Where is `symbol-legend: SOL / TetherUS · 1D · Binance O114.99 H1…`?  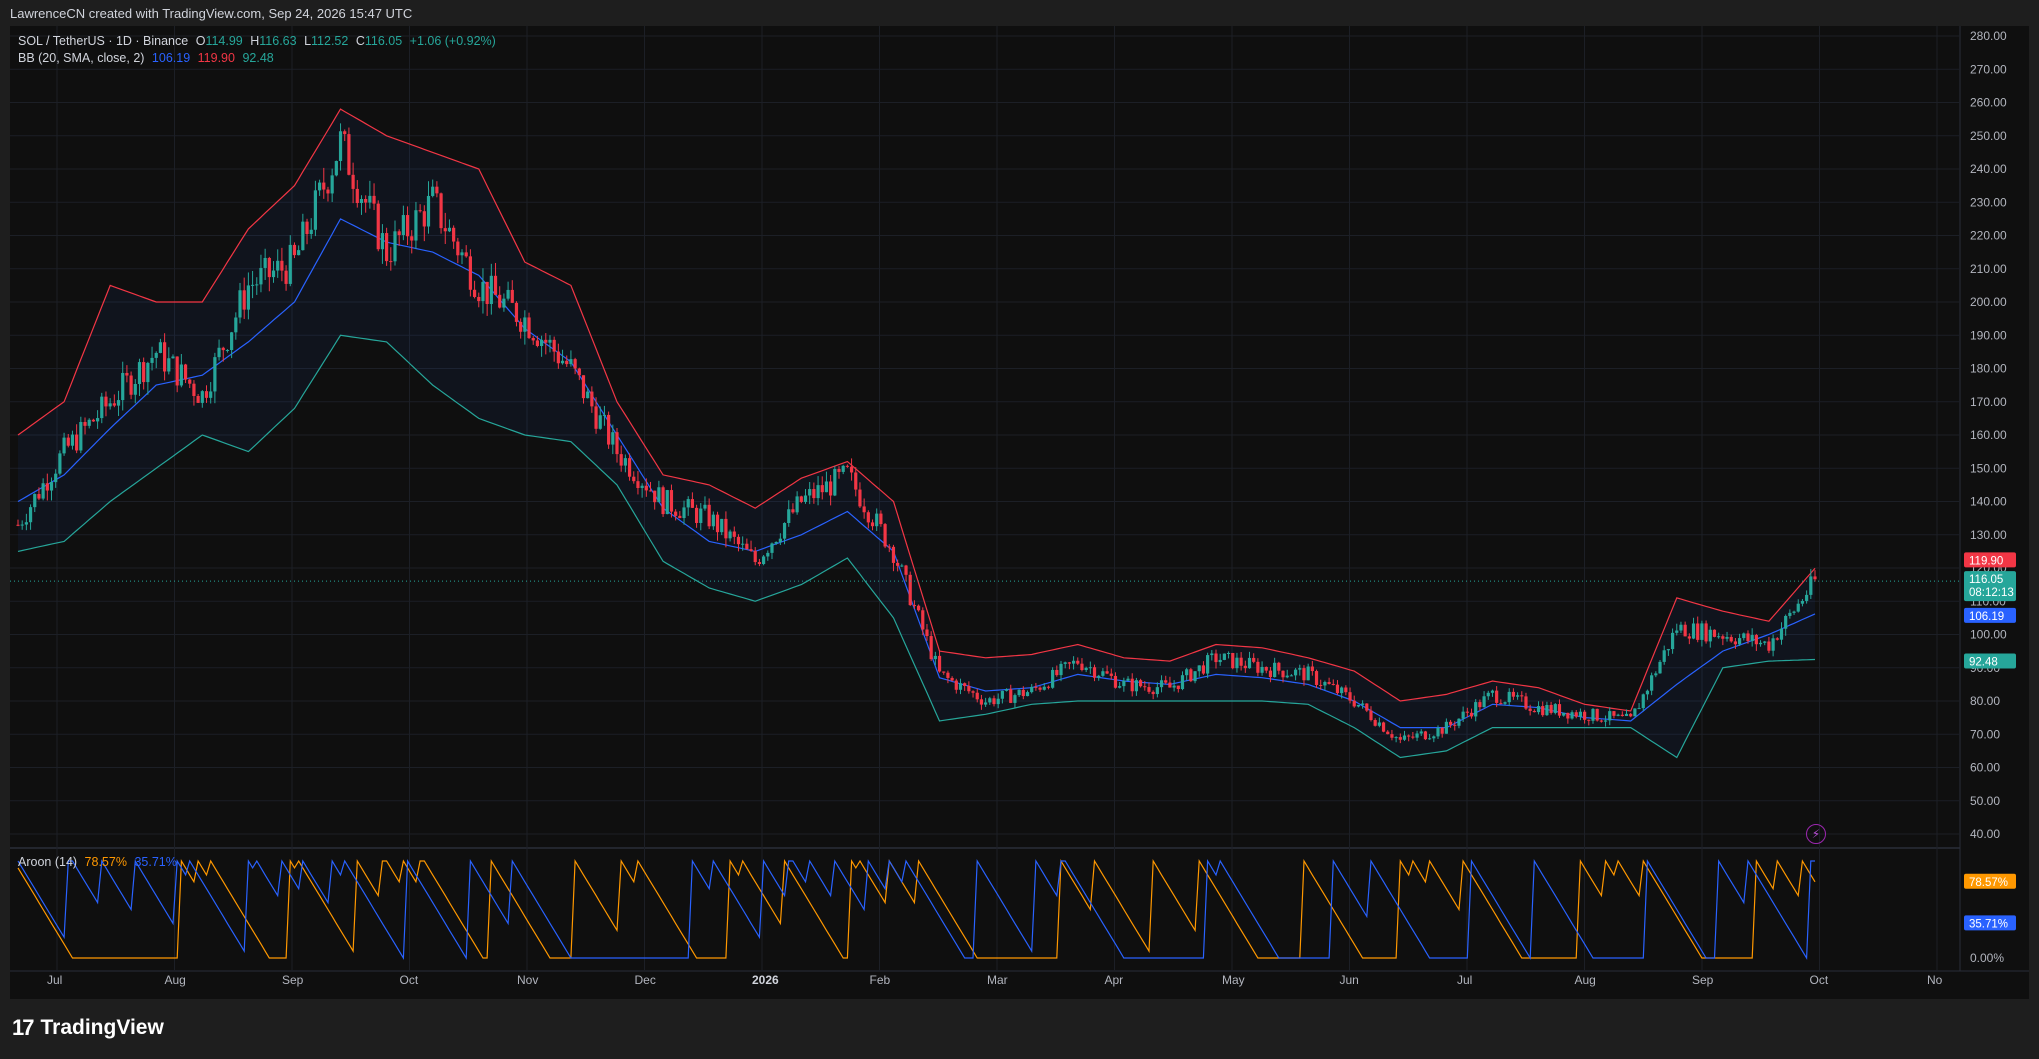
symbol-legend: SOL / TetherUS · 1D · Binance O114.99 H1… is located at coordinates (259, 41).